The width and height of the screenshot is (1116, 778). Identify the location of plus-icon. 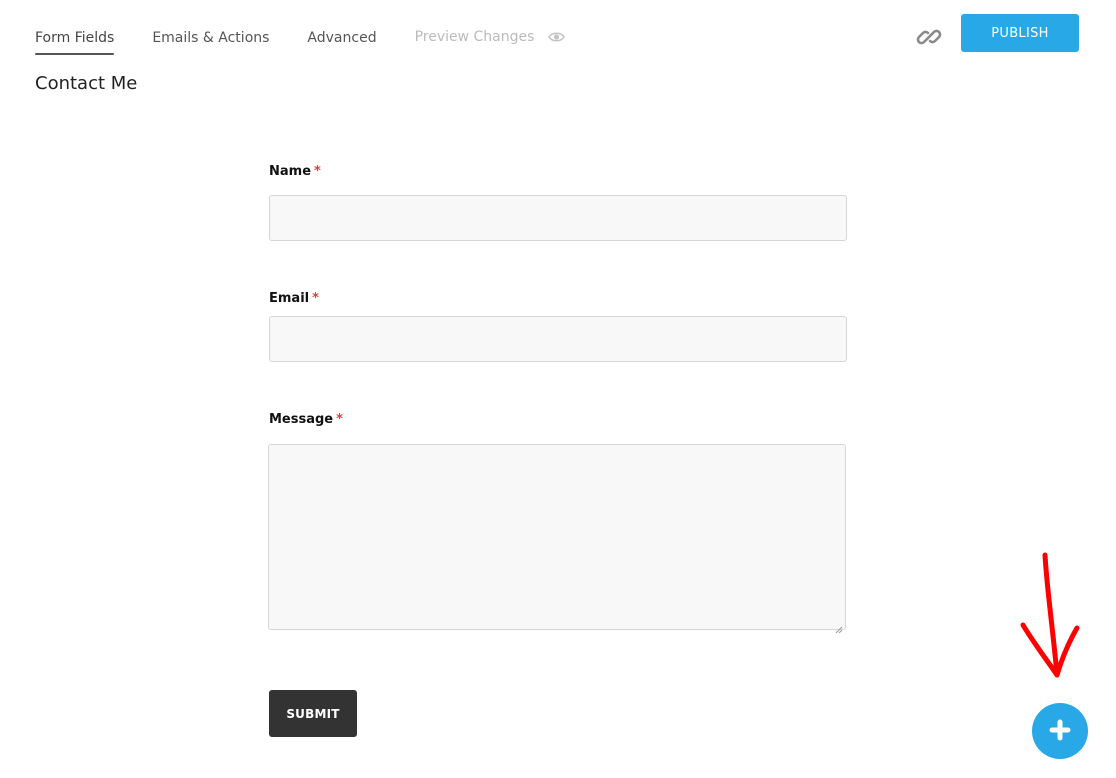
(1060, 731).